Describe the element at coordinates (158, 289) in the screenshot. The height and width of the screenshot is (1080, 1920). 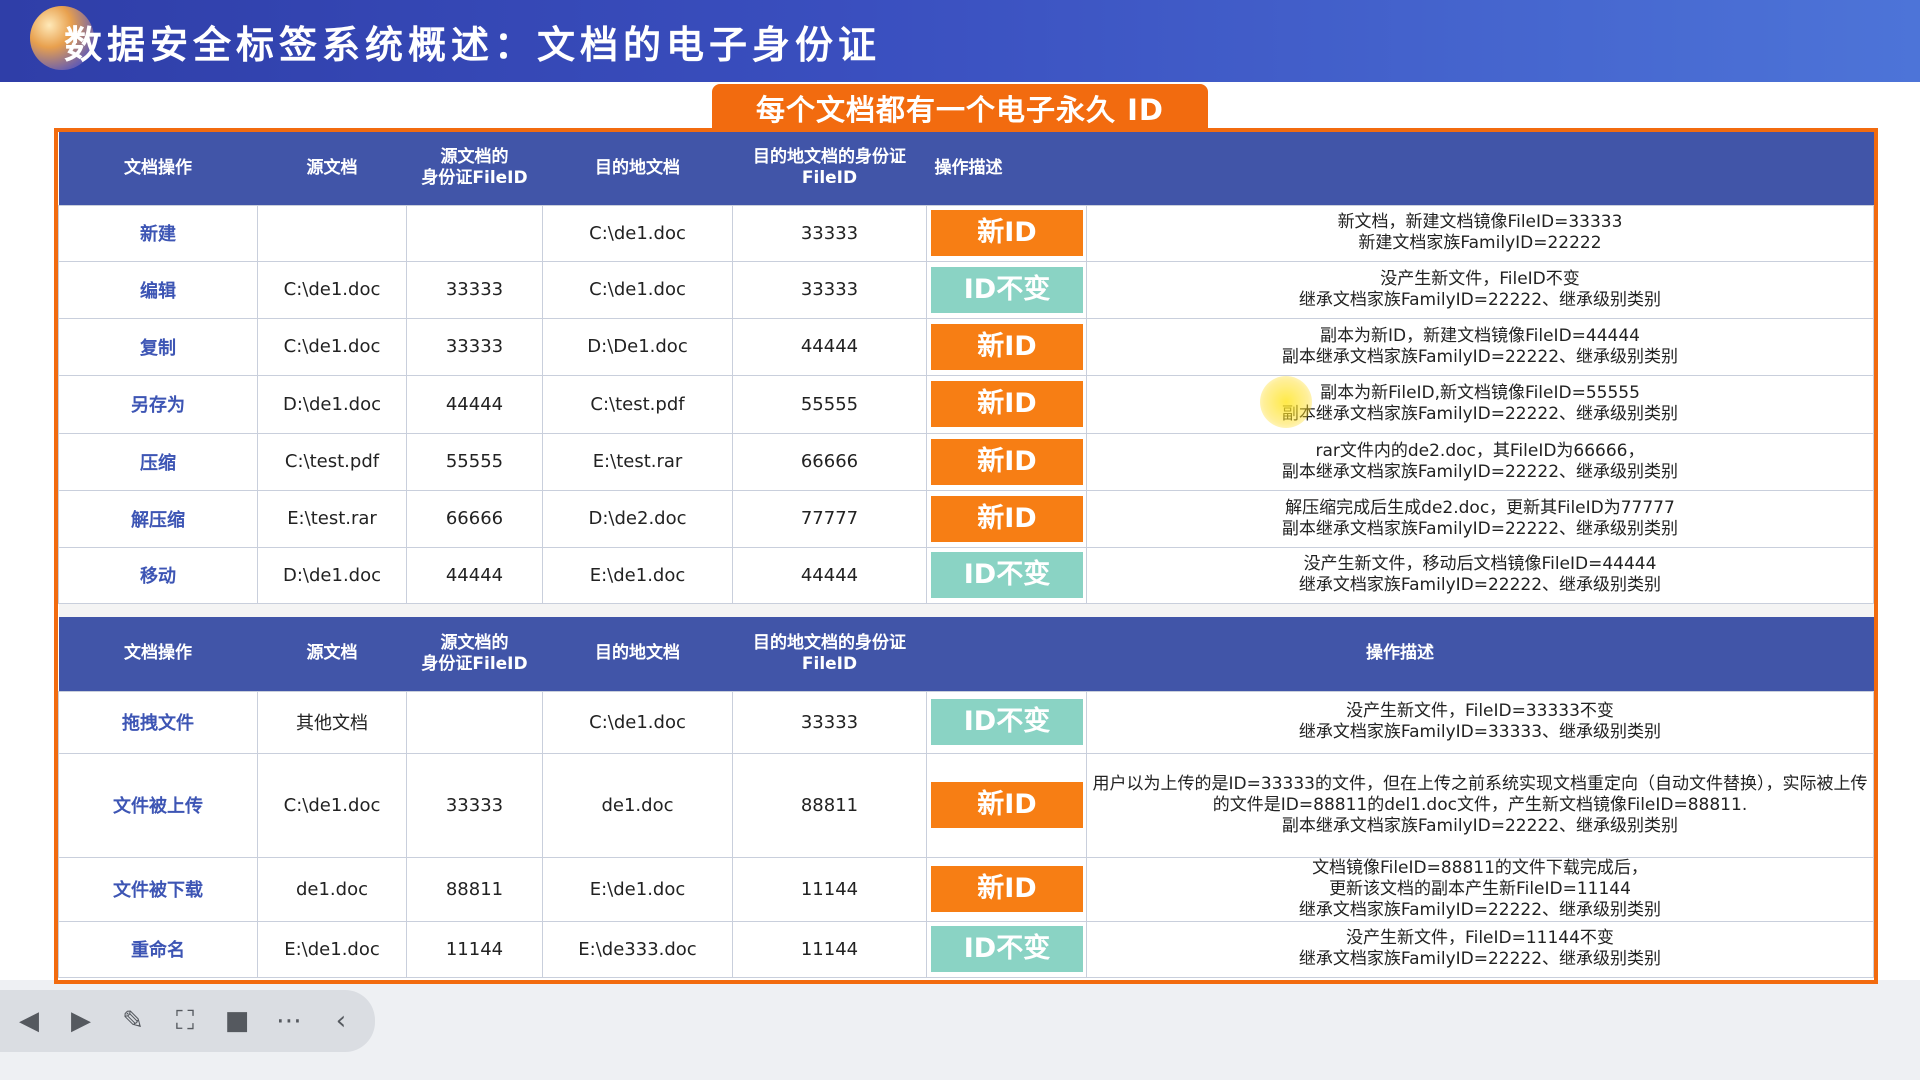
I see `op-cell: 编辑` at that location.